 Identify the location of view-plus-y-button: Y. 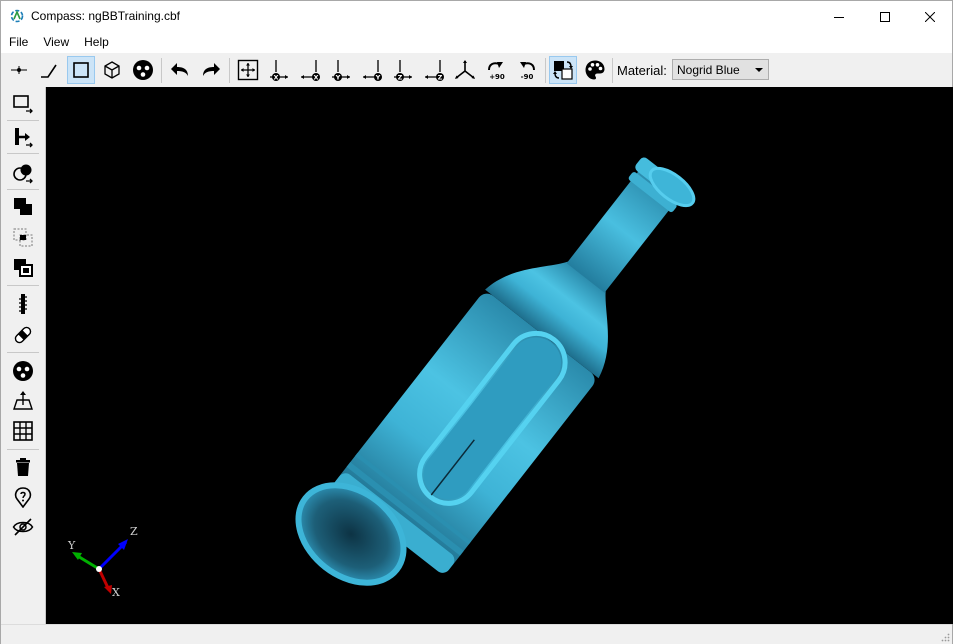
(341, 70).